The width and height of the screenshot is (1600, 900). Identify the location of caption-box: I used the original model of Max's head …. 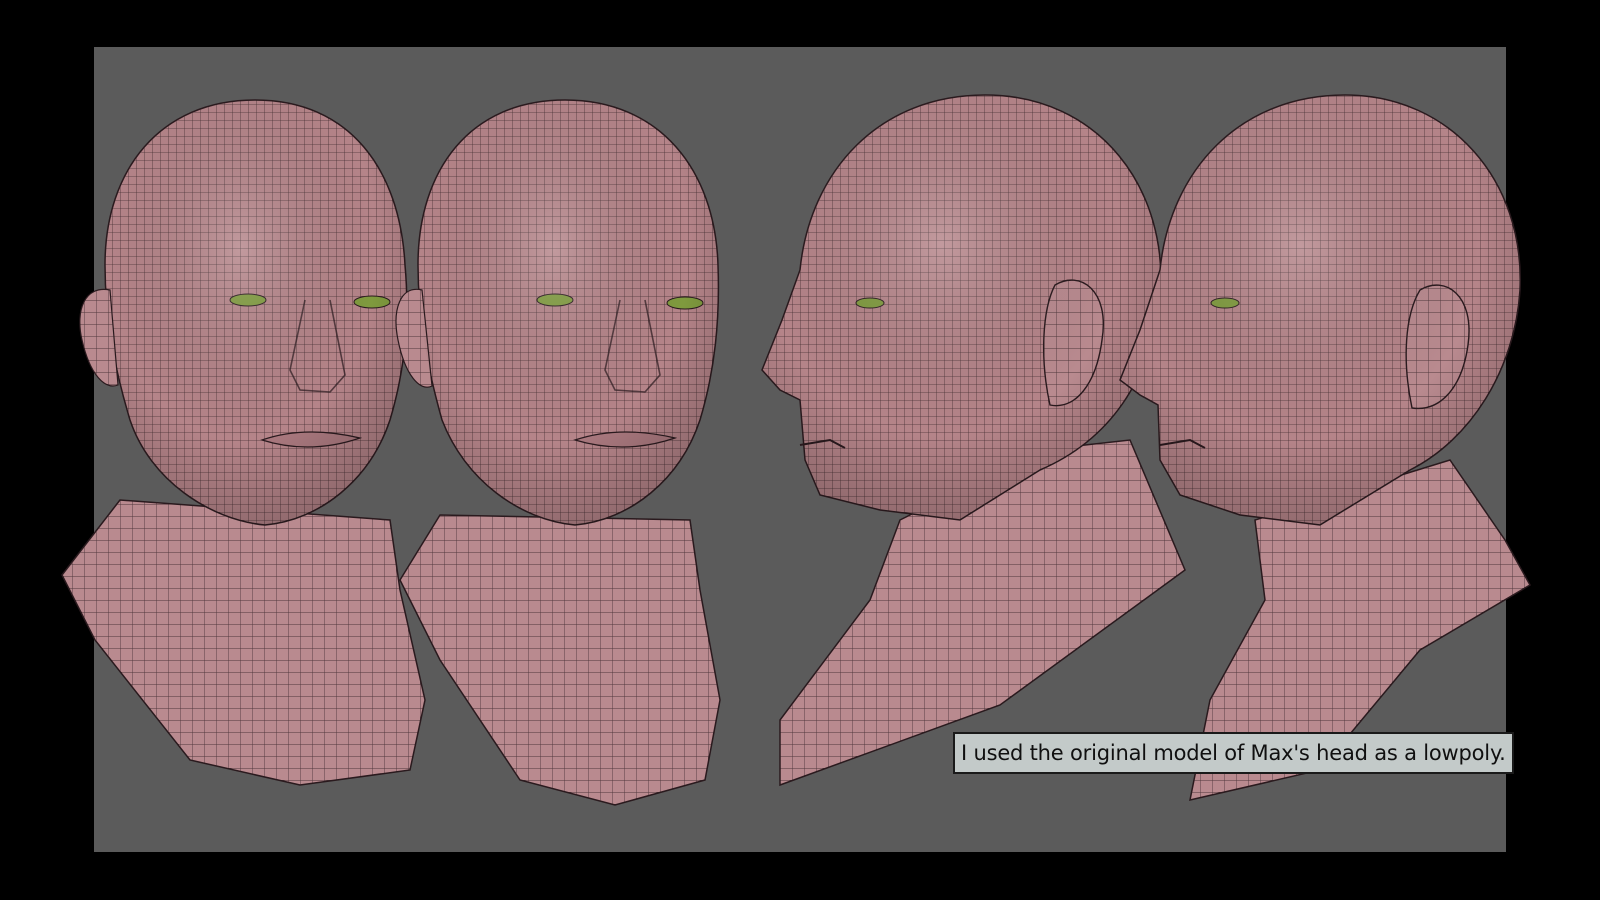
(1233, 753).